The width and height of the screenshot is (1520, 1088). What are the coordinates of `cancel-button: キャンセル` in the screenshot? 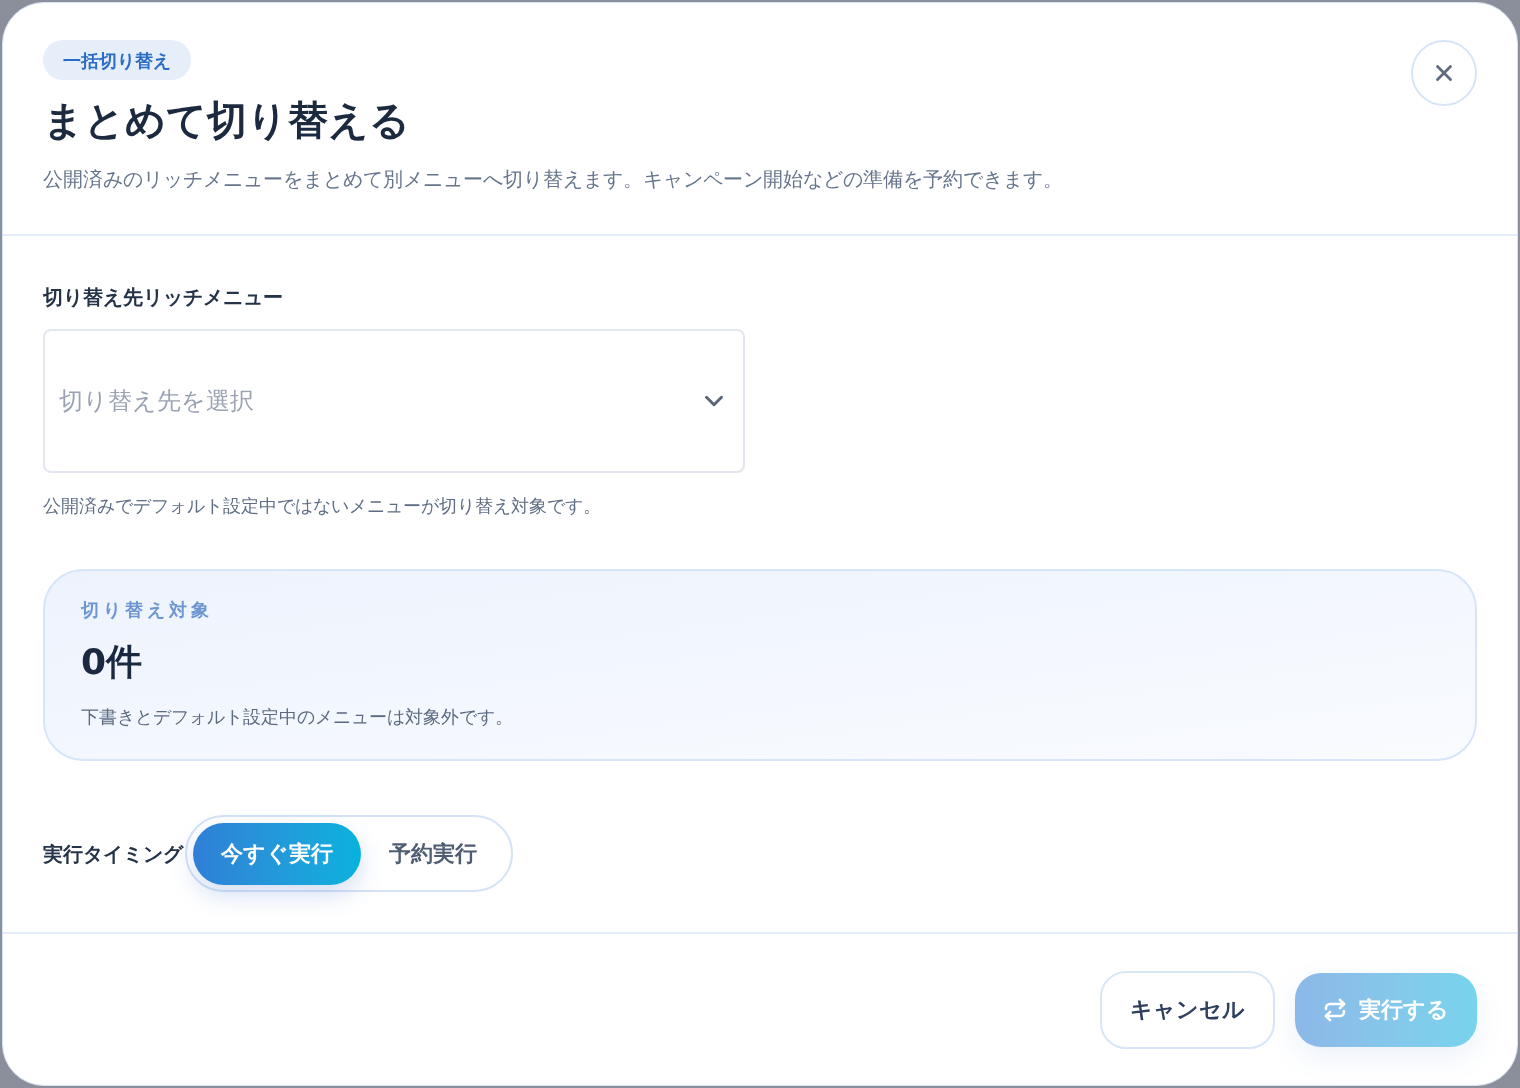 It's located at (1187, 1009).